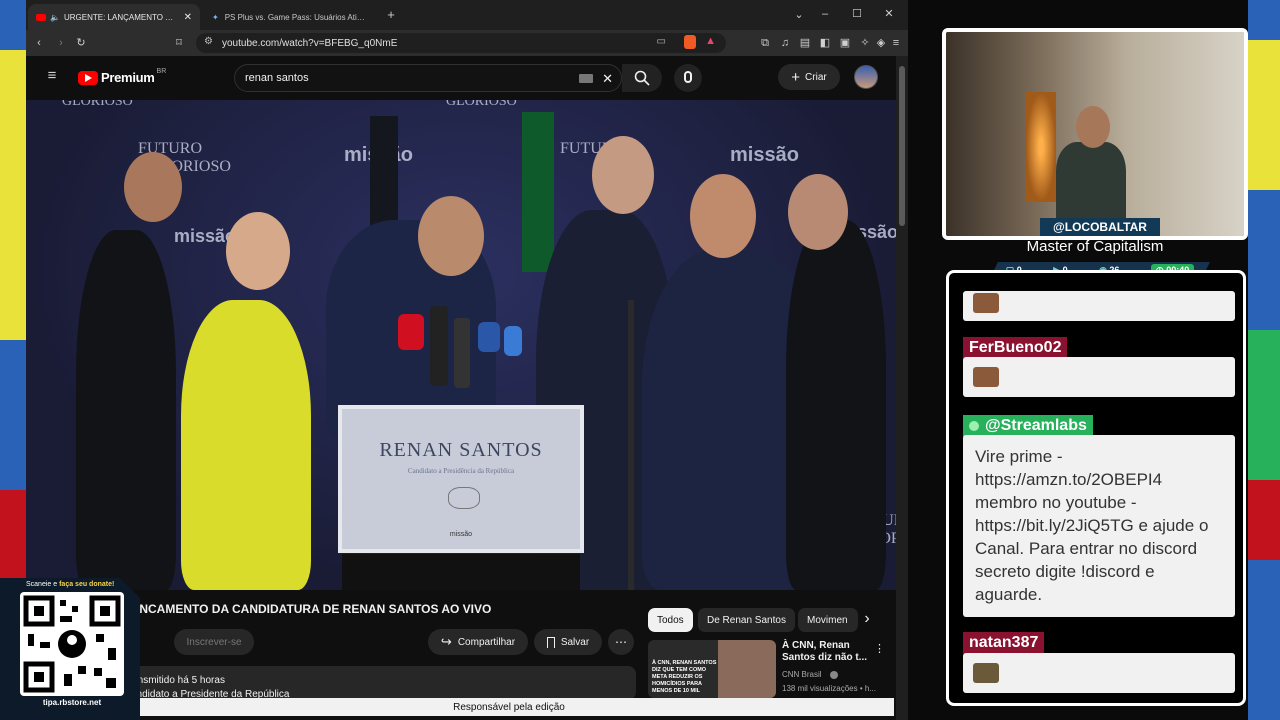  What do you see at coordinates (486, 642) in the screenshot?
I see `share-label: Compartilhar` at bounding box center [486, 642].